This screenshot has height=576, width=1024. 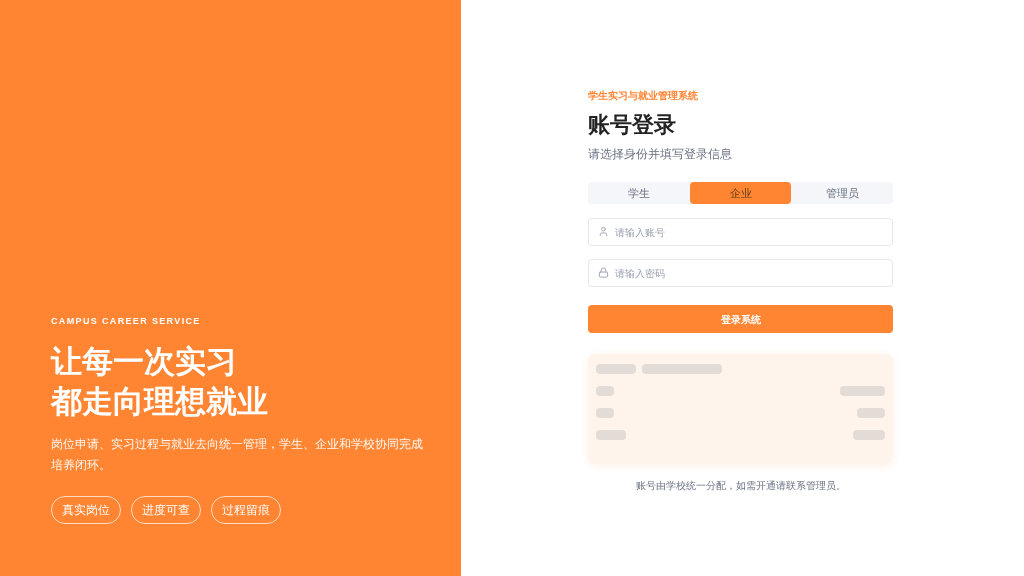 What do you see at coordinates (639, 193) in the screenshot?
I see `role-tab: 学生` at bounding box center [639, 193].